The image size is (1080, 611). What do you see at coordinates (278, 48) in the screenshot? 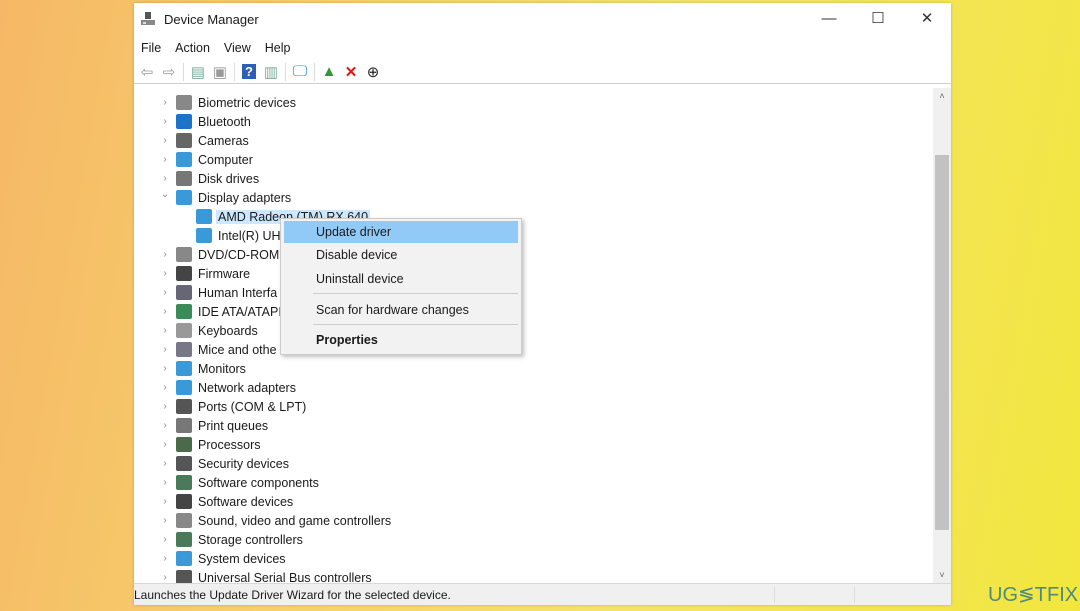
I see `menu-help: Help` at bounding box center [278, 48].